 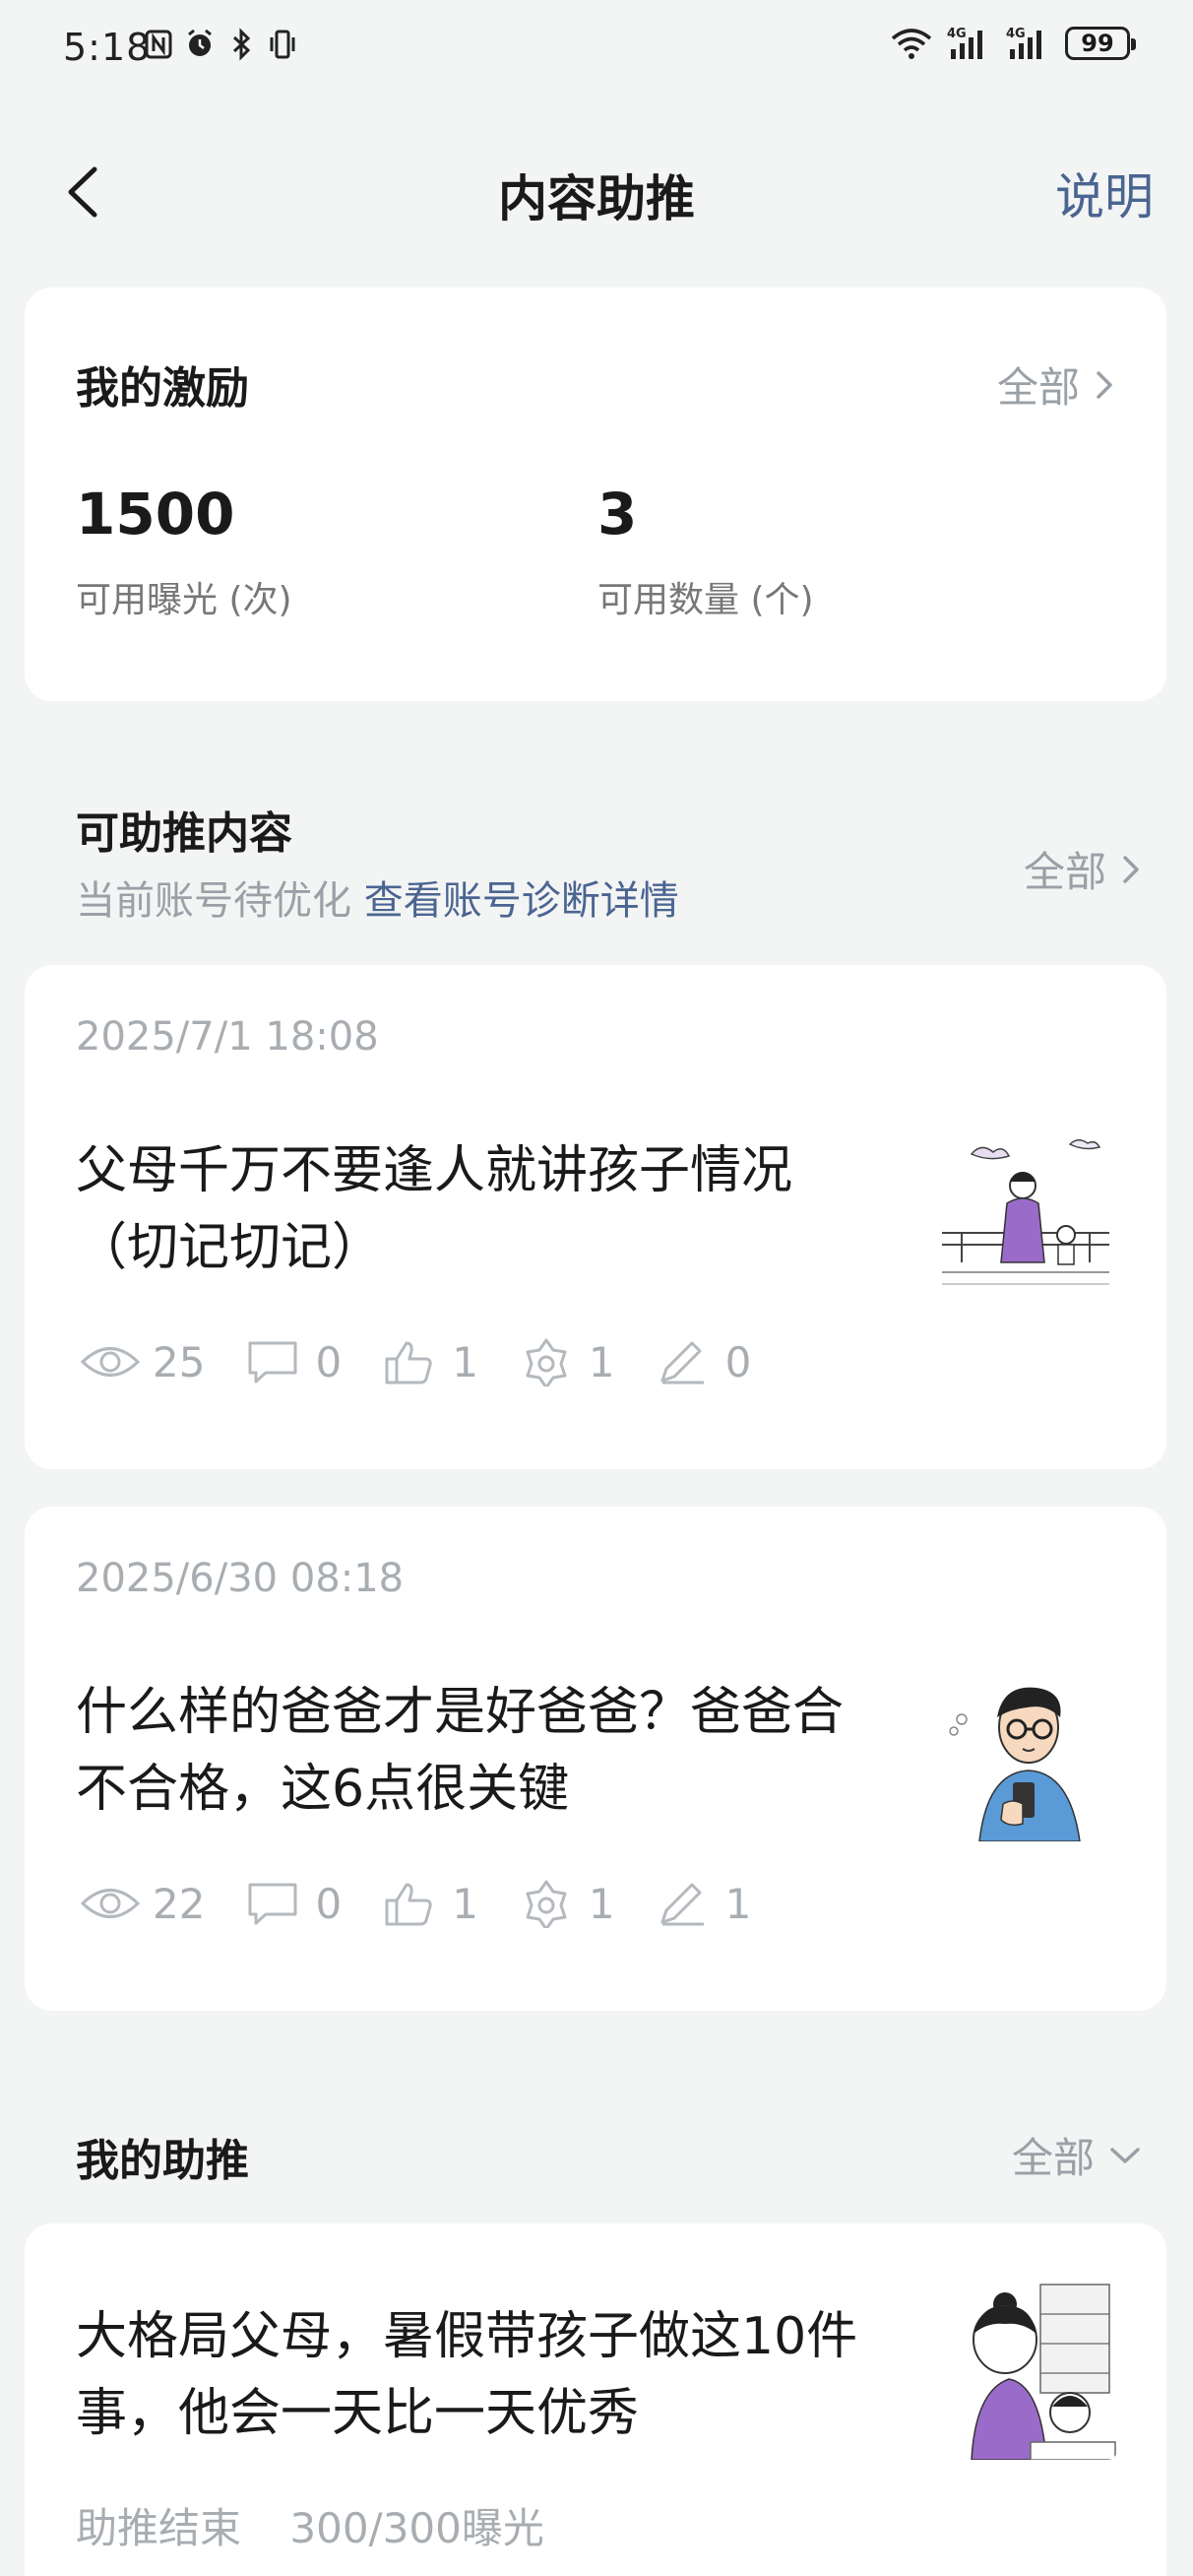 I want to click on status-icons-left, so click(x=220, y=44).